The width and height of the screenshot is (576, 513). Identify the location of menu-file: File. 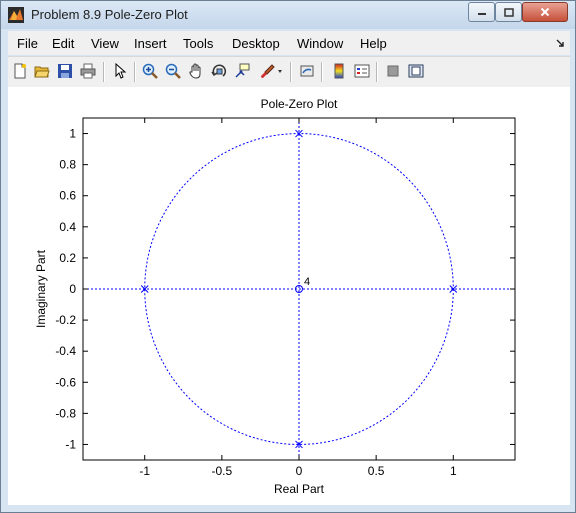
(27, 43).